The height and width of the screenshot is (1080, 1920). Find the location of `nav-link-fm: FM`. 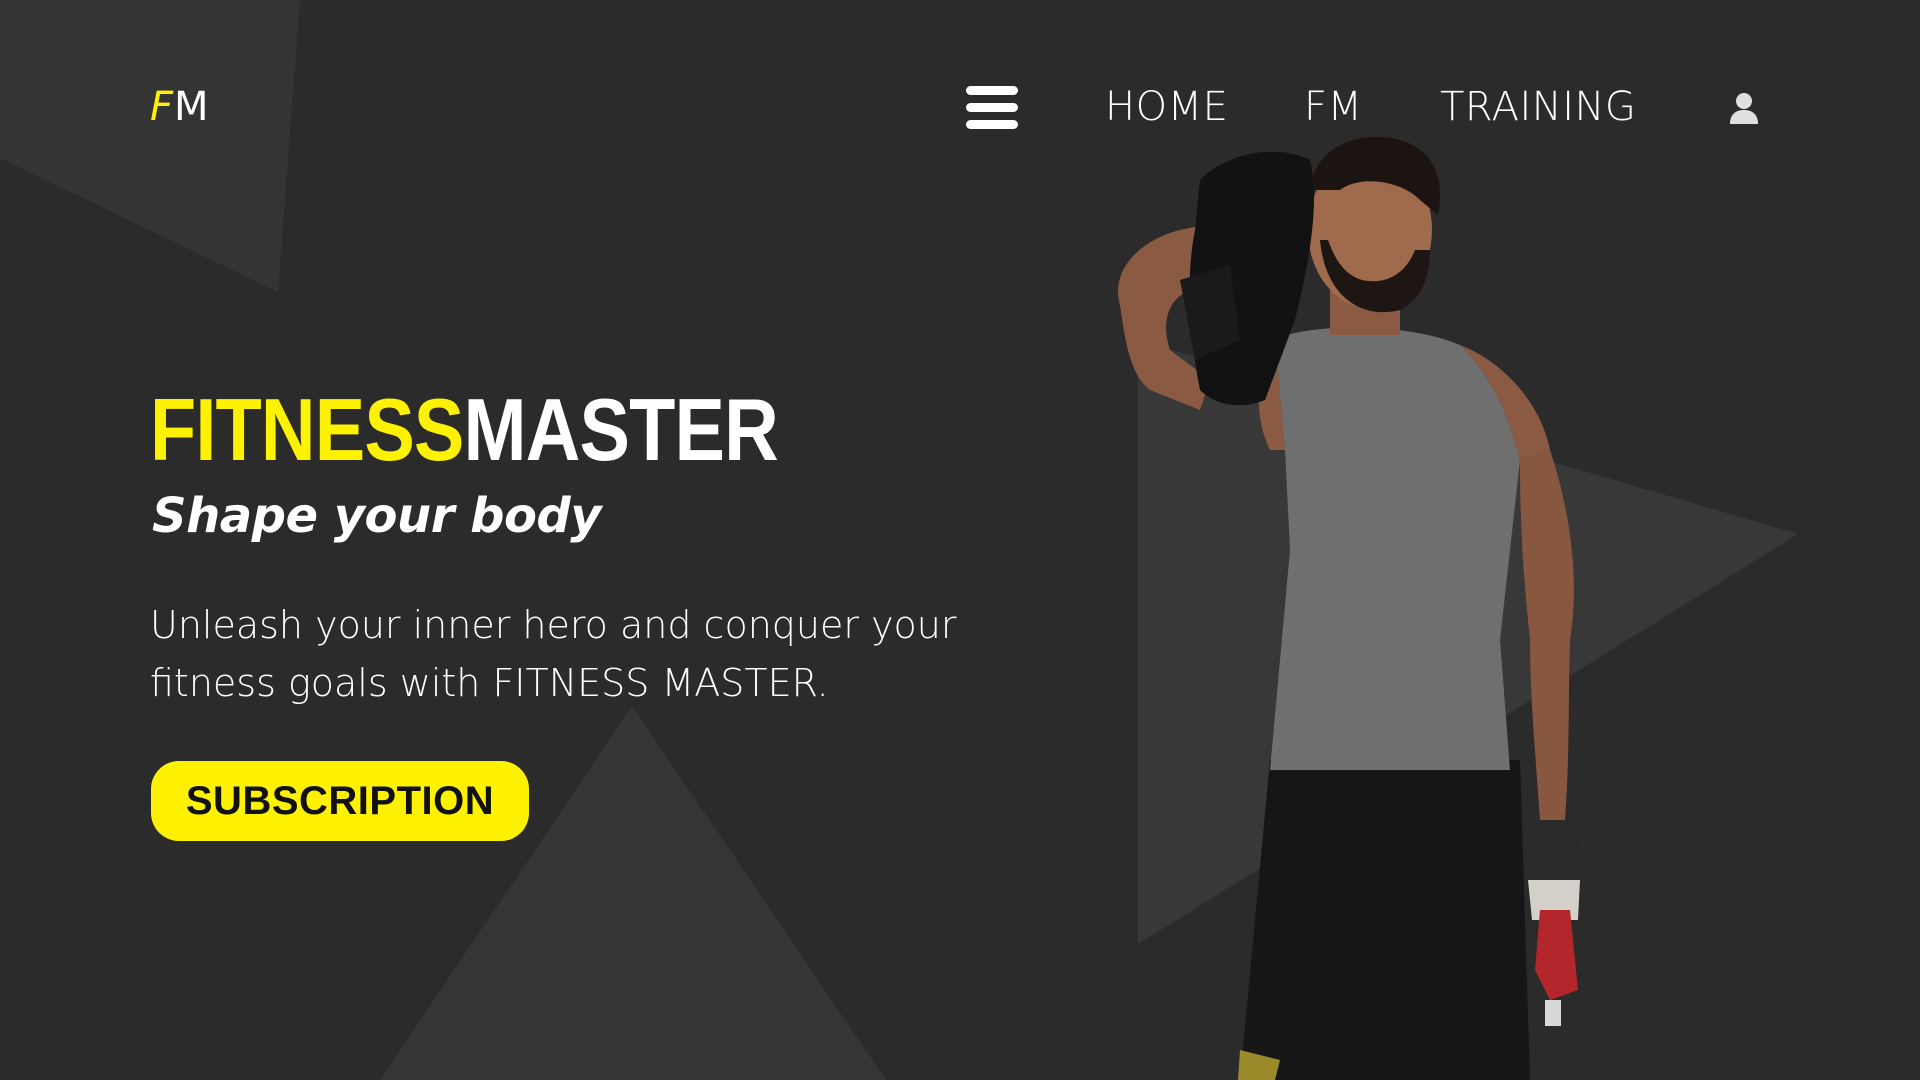

nav-link-fm: FM is located at coordinates (1333, 107).